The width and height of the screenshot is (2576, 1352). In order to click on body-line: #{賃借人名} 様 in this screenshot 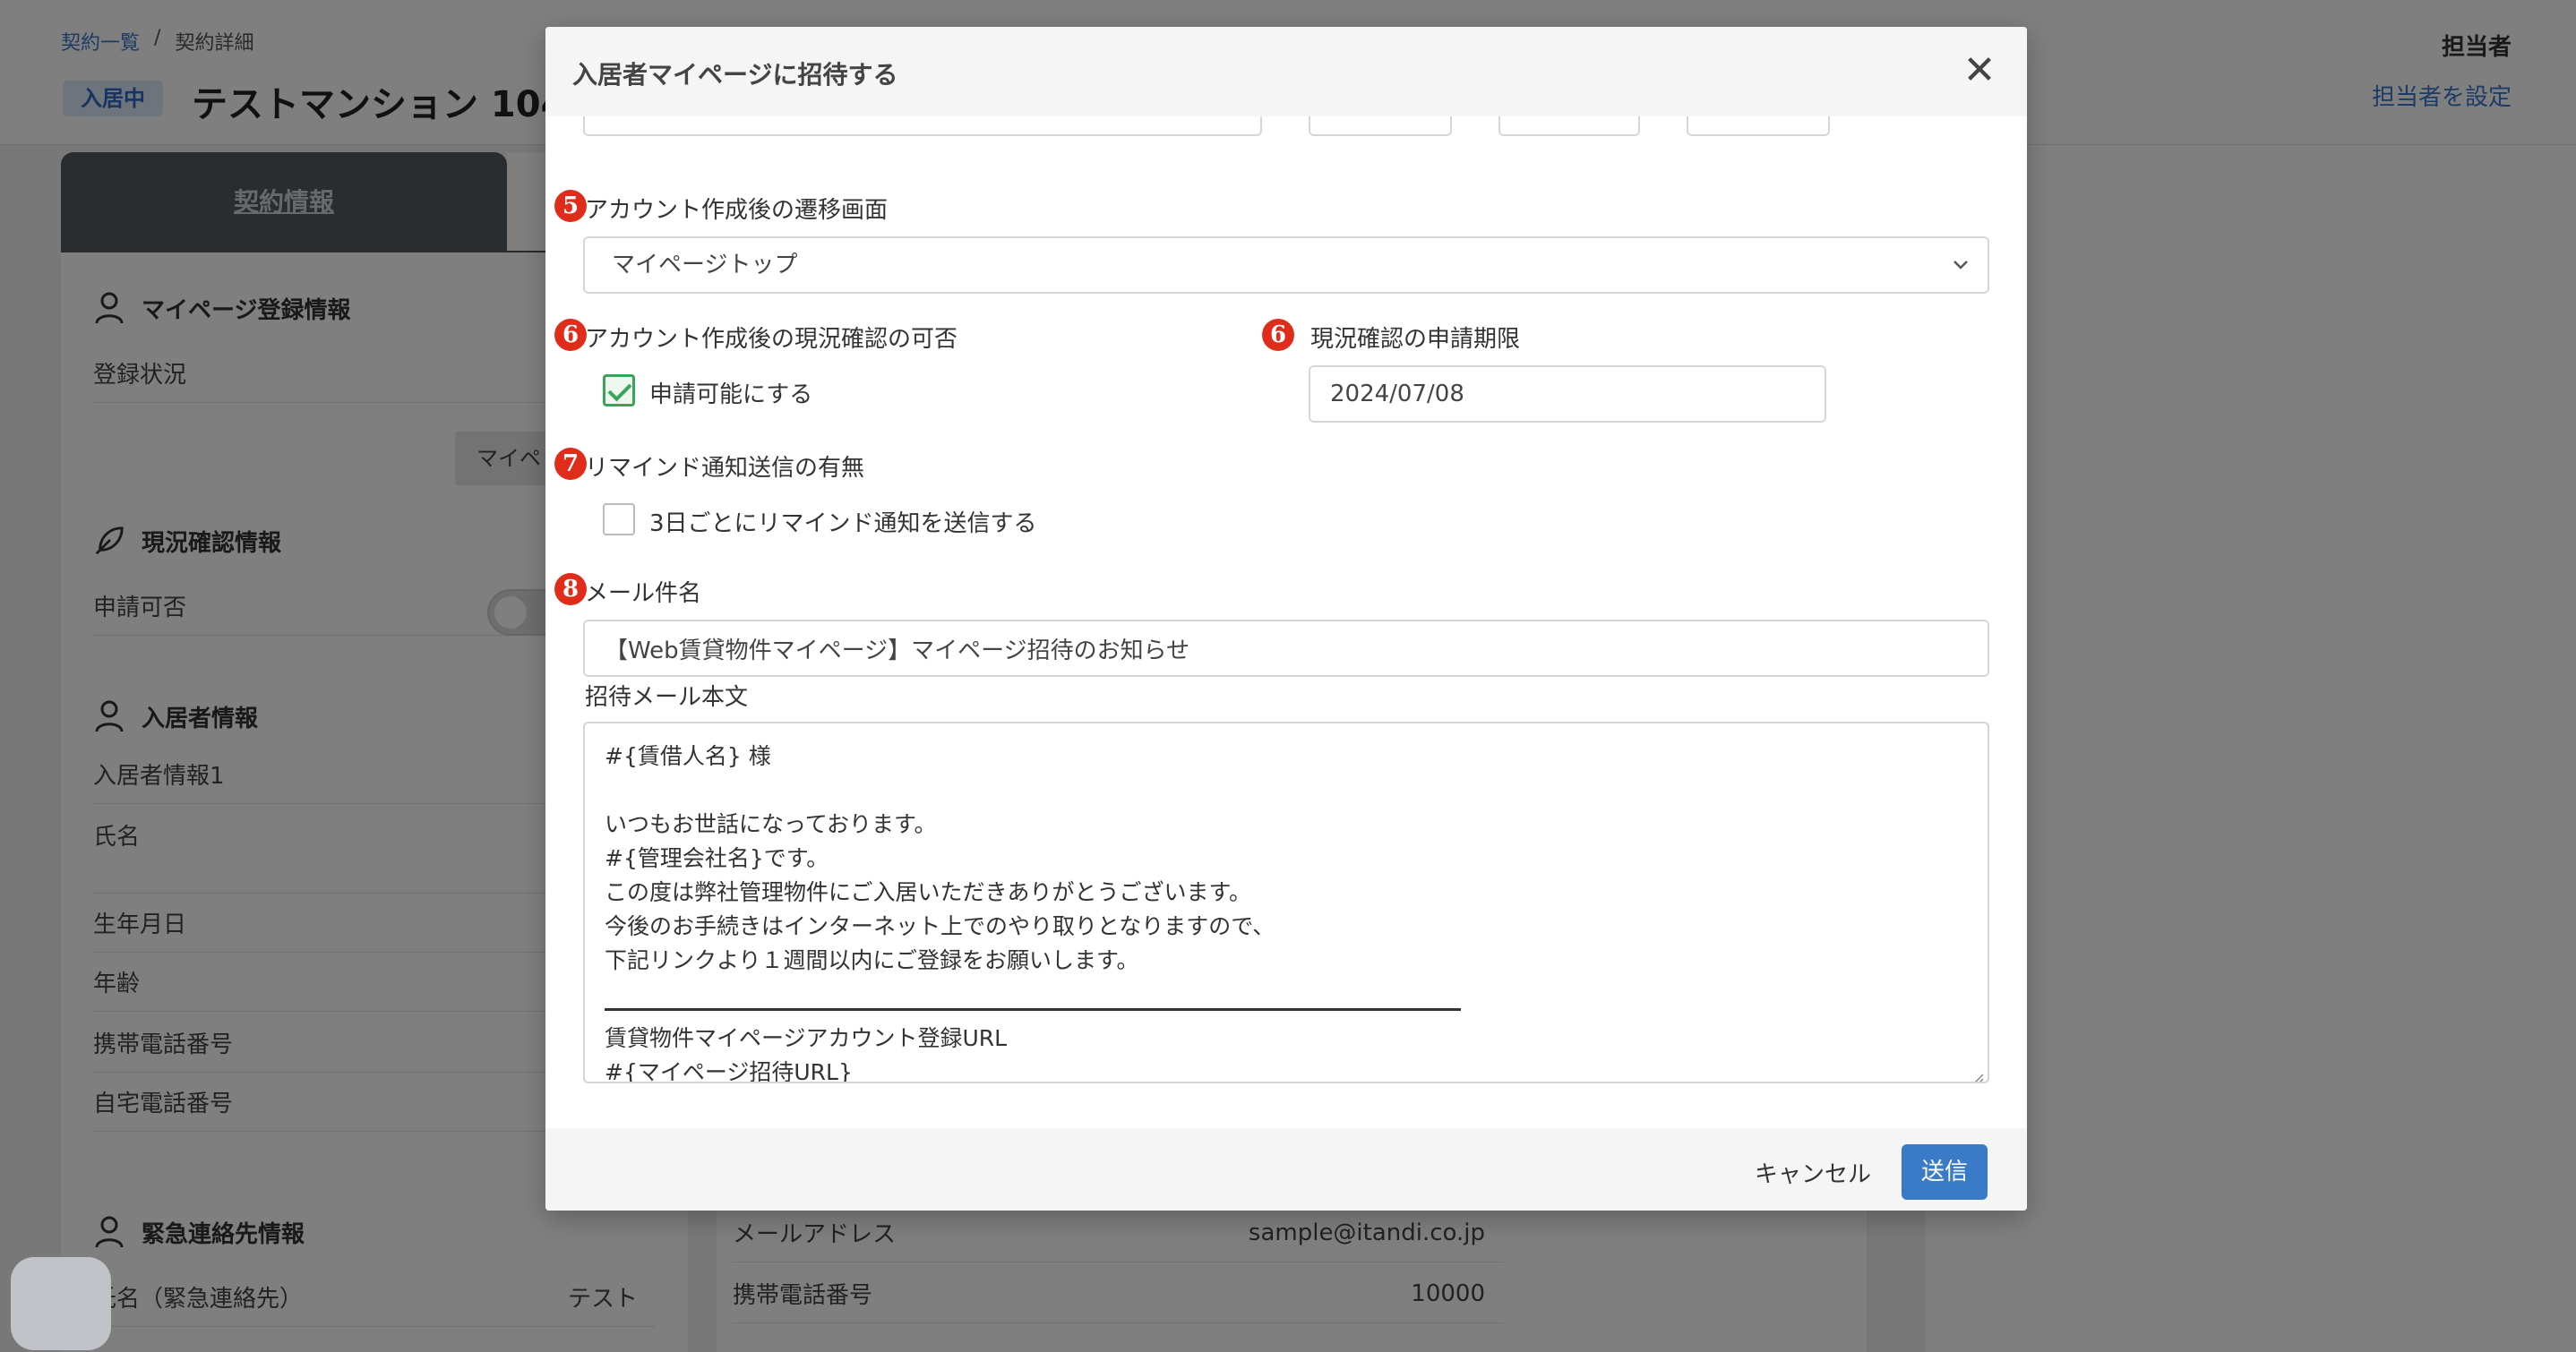, I will do `click(688, 756)`.